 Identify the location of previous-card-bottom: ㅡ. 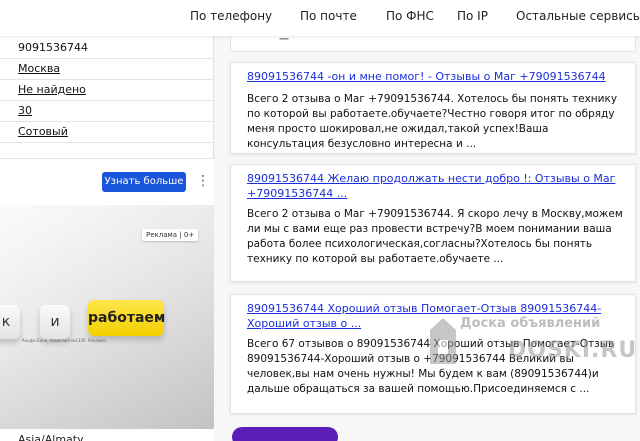
(433, 42).